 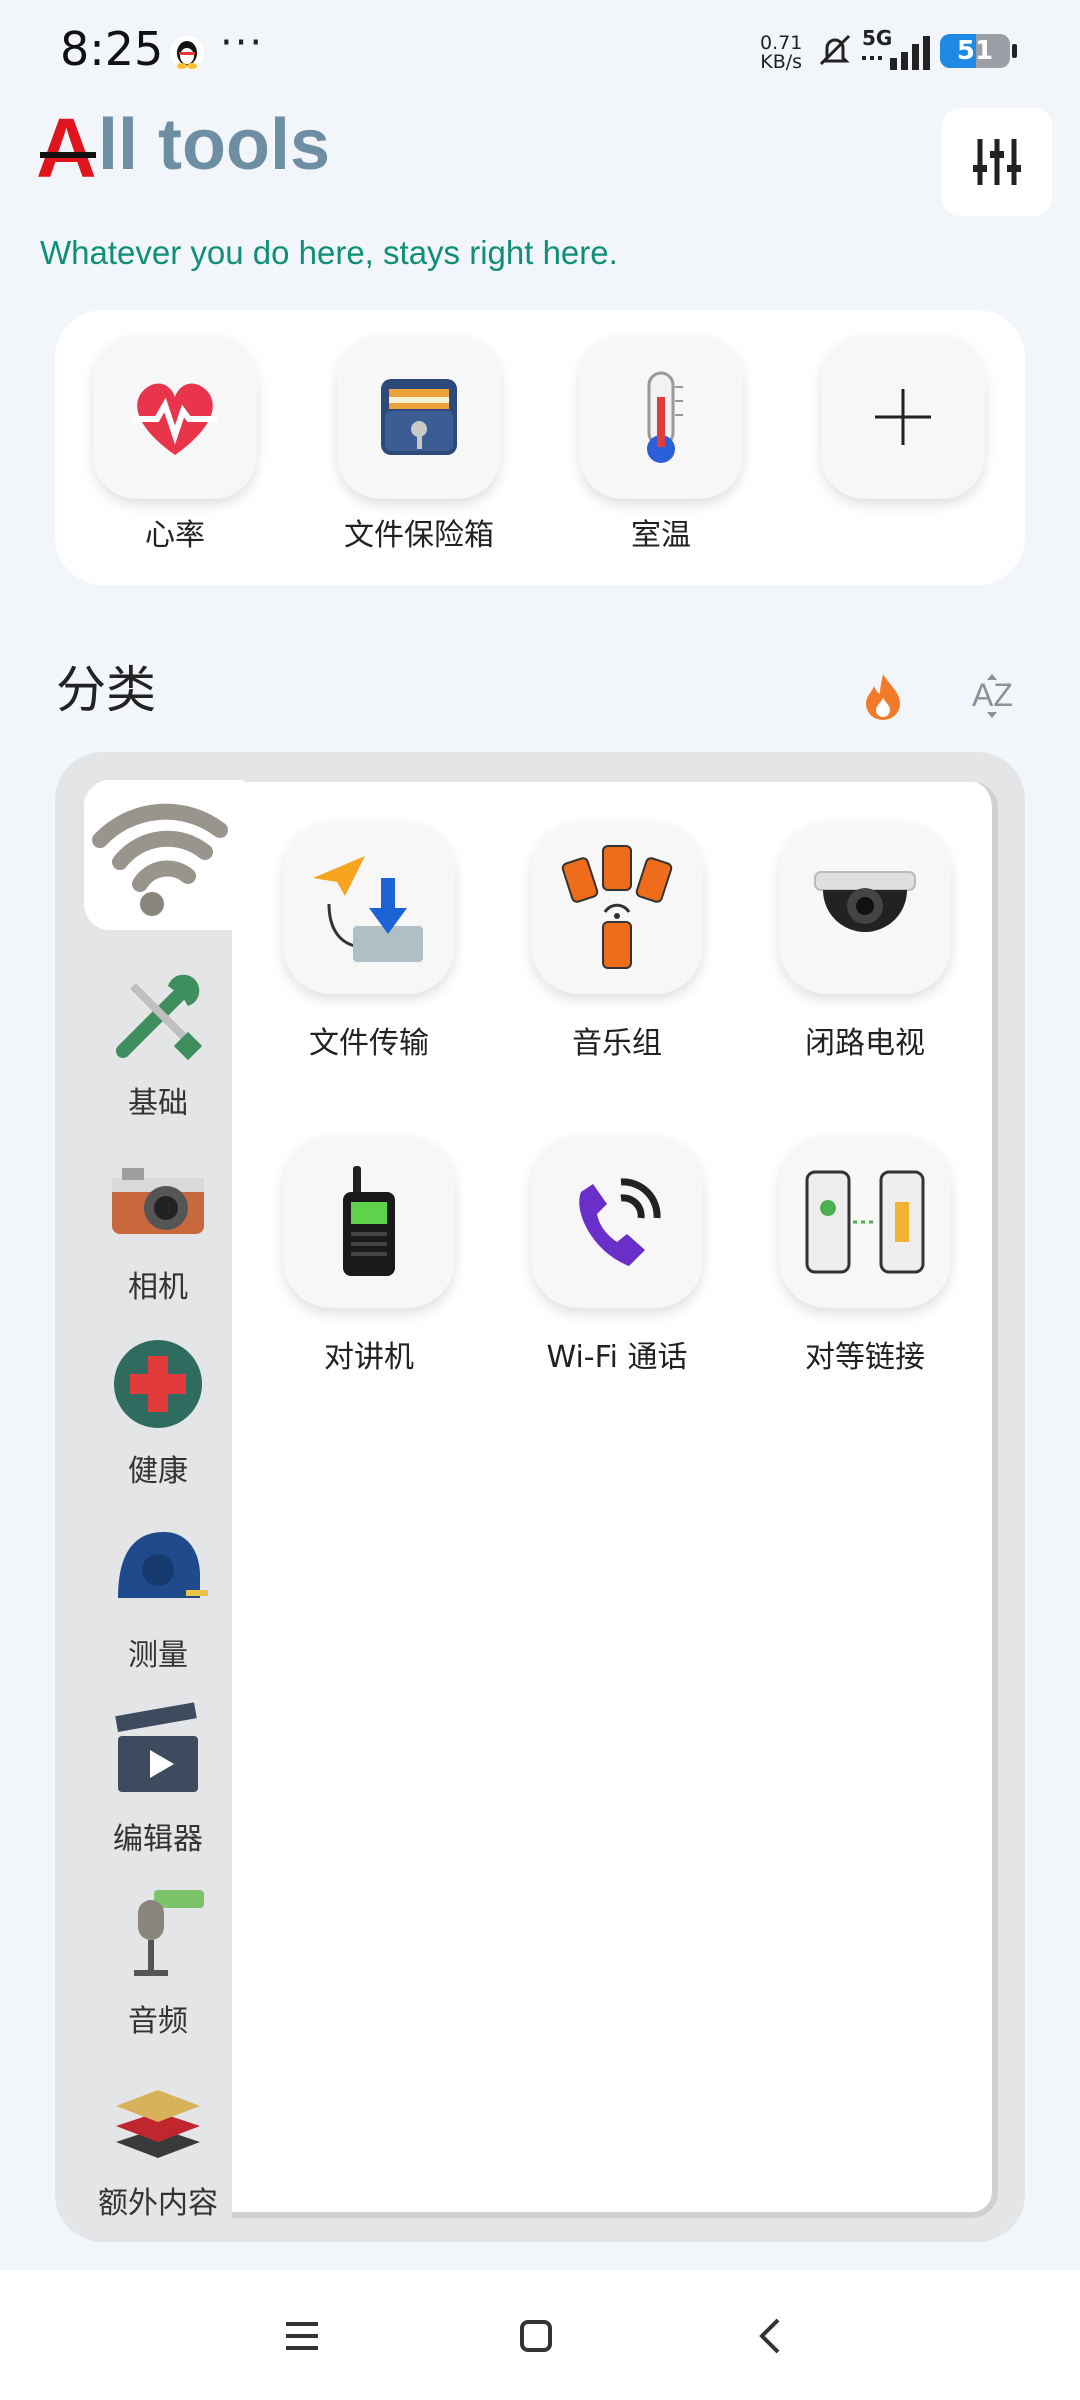 What do you see at coordinates (214, 145) in the screenshot?
I see `app-title: ll tools` at bounding box center [214, 145].